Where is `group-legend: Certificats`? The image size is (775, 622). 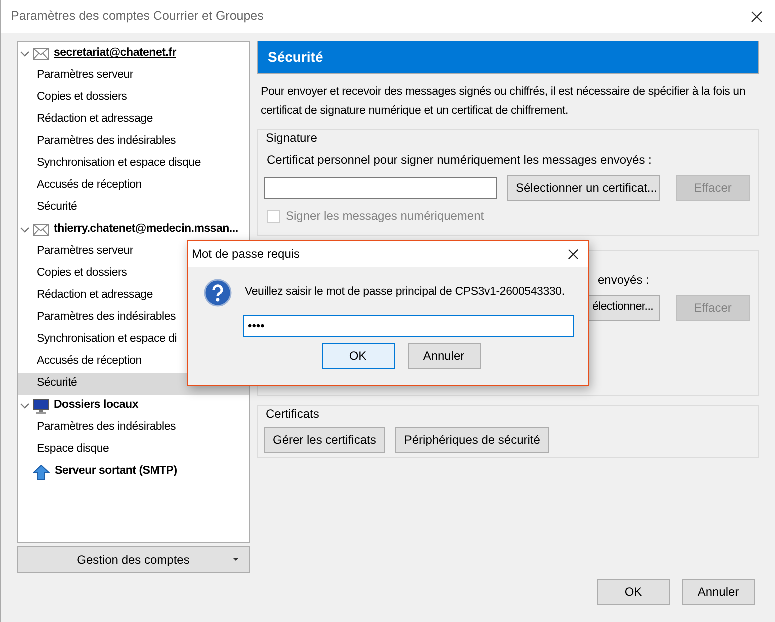 group-legend: Certificats is located at coordinates (508, 414).